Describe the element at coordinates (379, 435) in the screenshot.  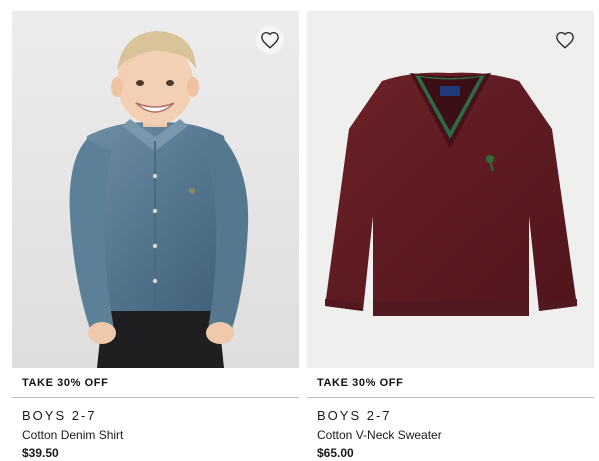
I see `product-name-link: Cotton V-Neck Sweater` at that location.